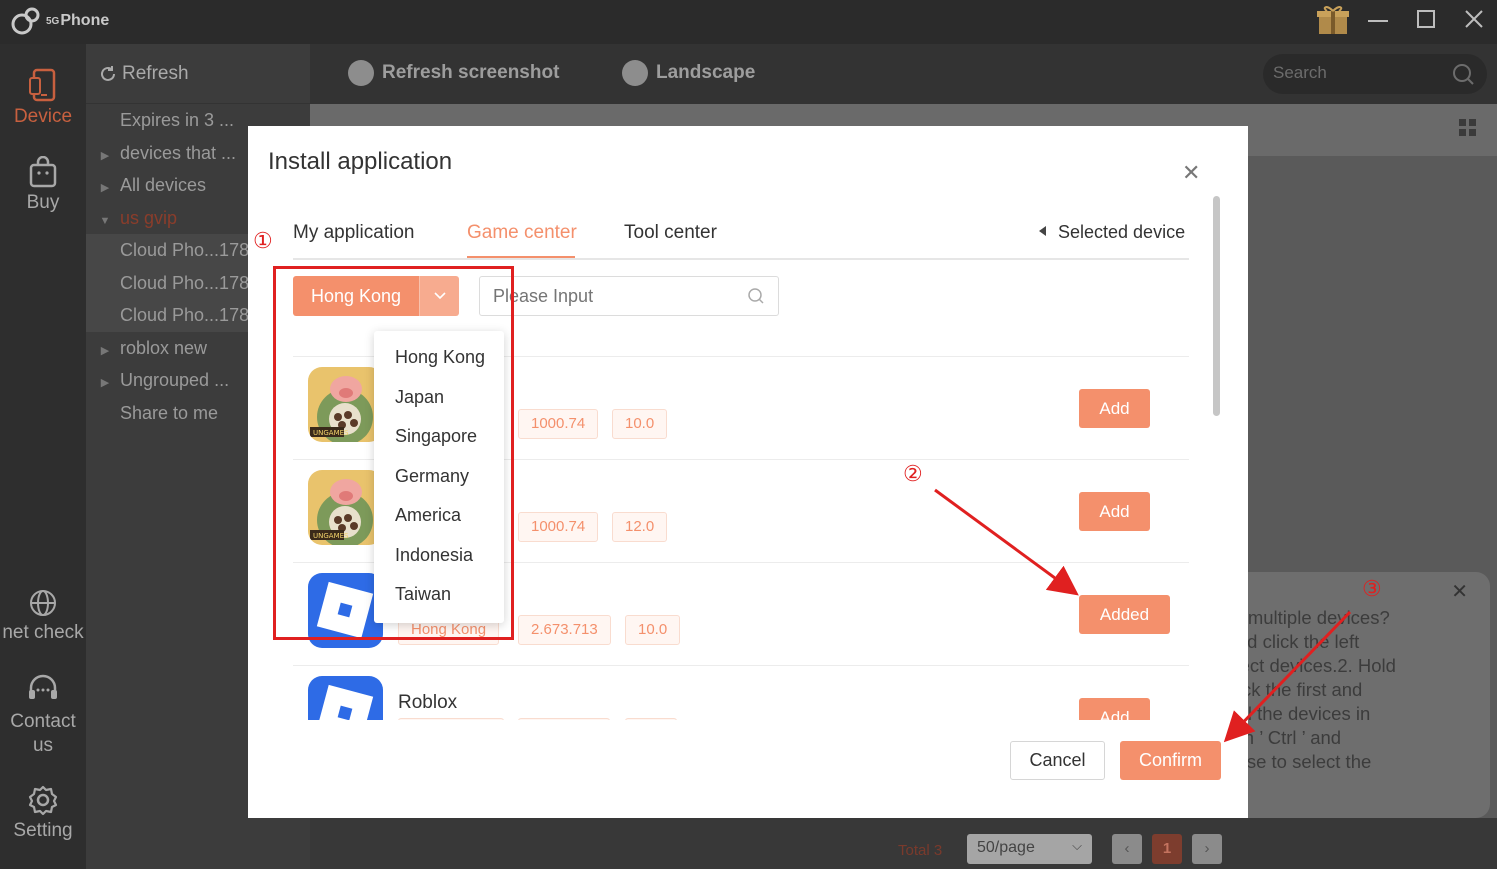 Image resolution: width=1497 pixels, height=869 pixels. Describe the element at coordinates (428, 702) in the screenshot. I see `app-name: Roblox` at that location.